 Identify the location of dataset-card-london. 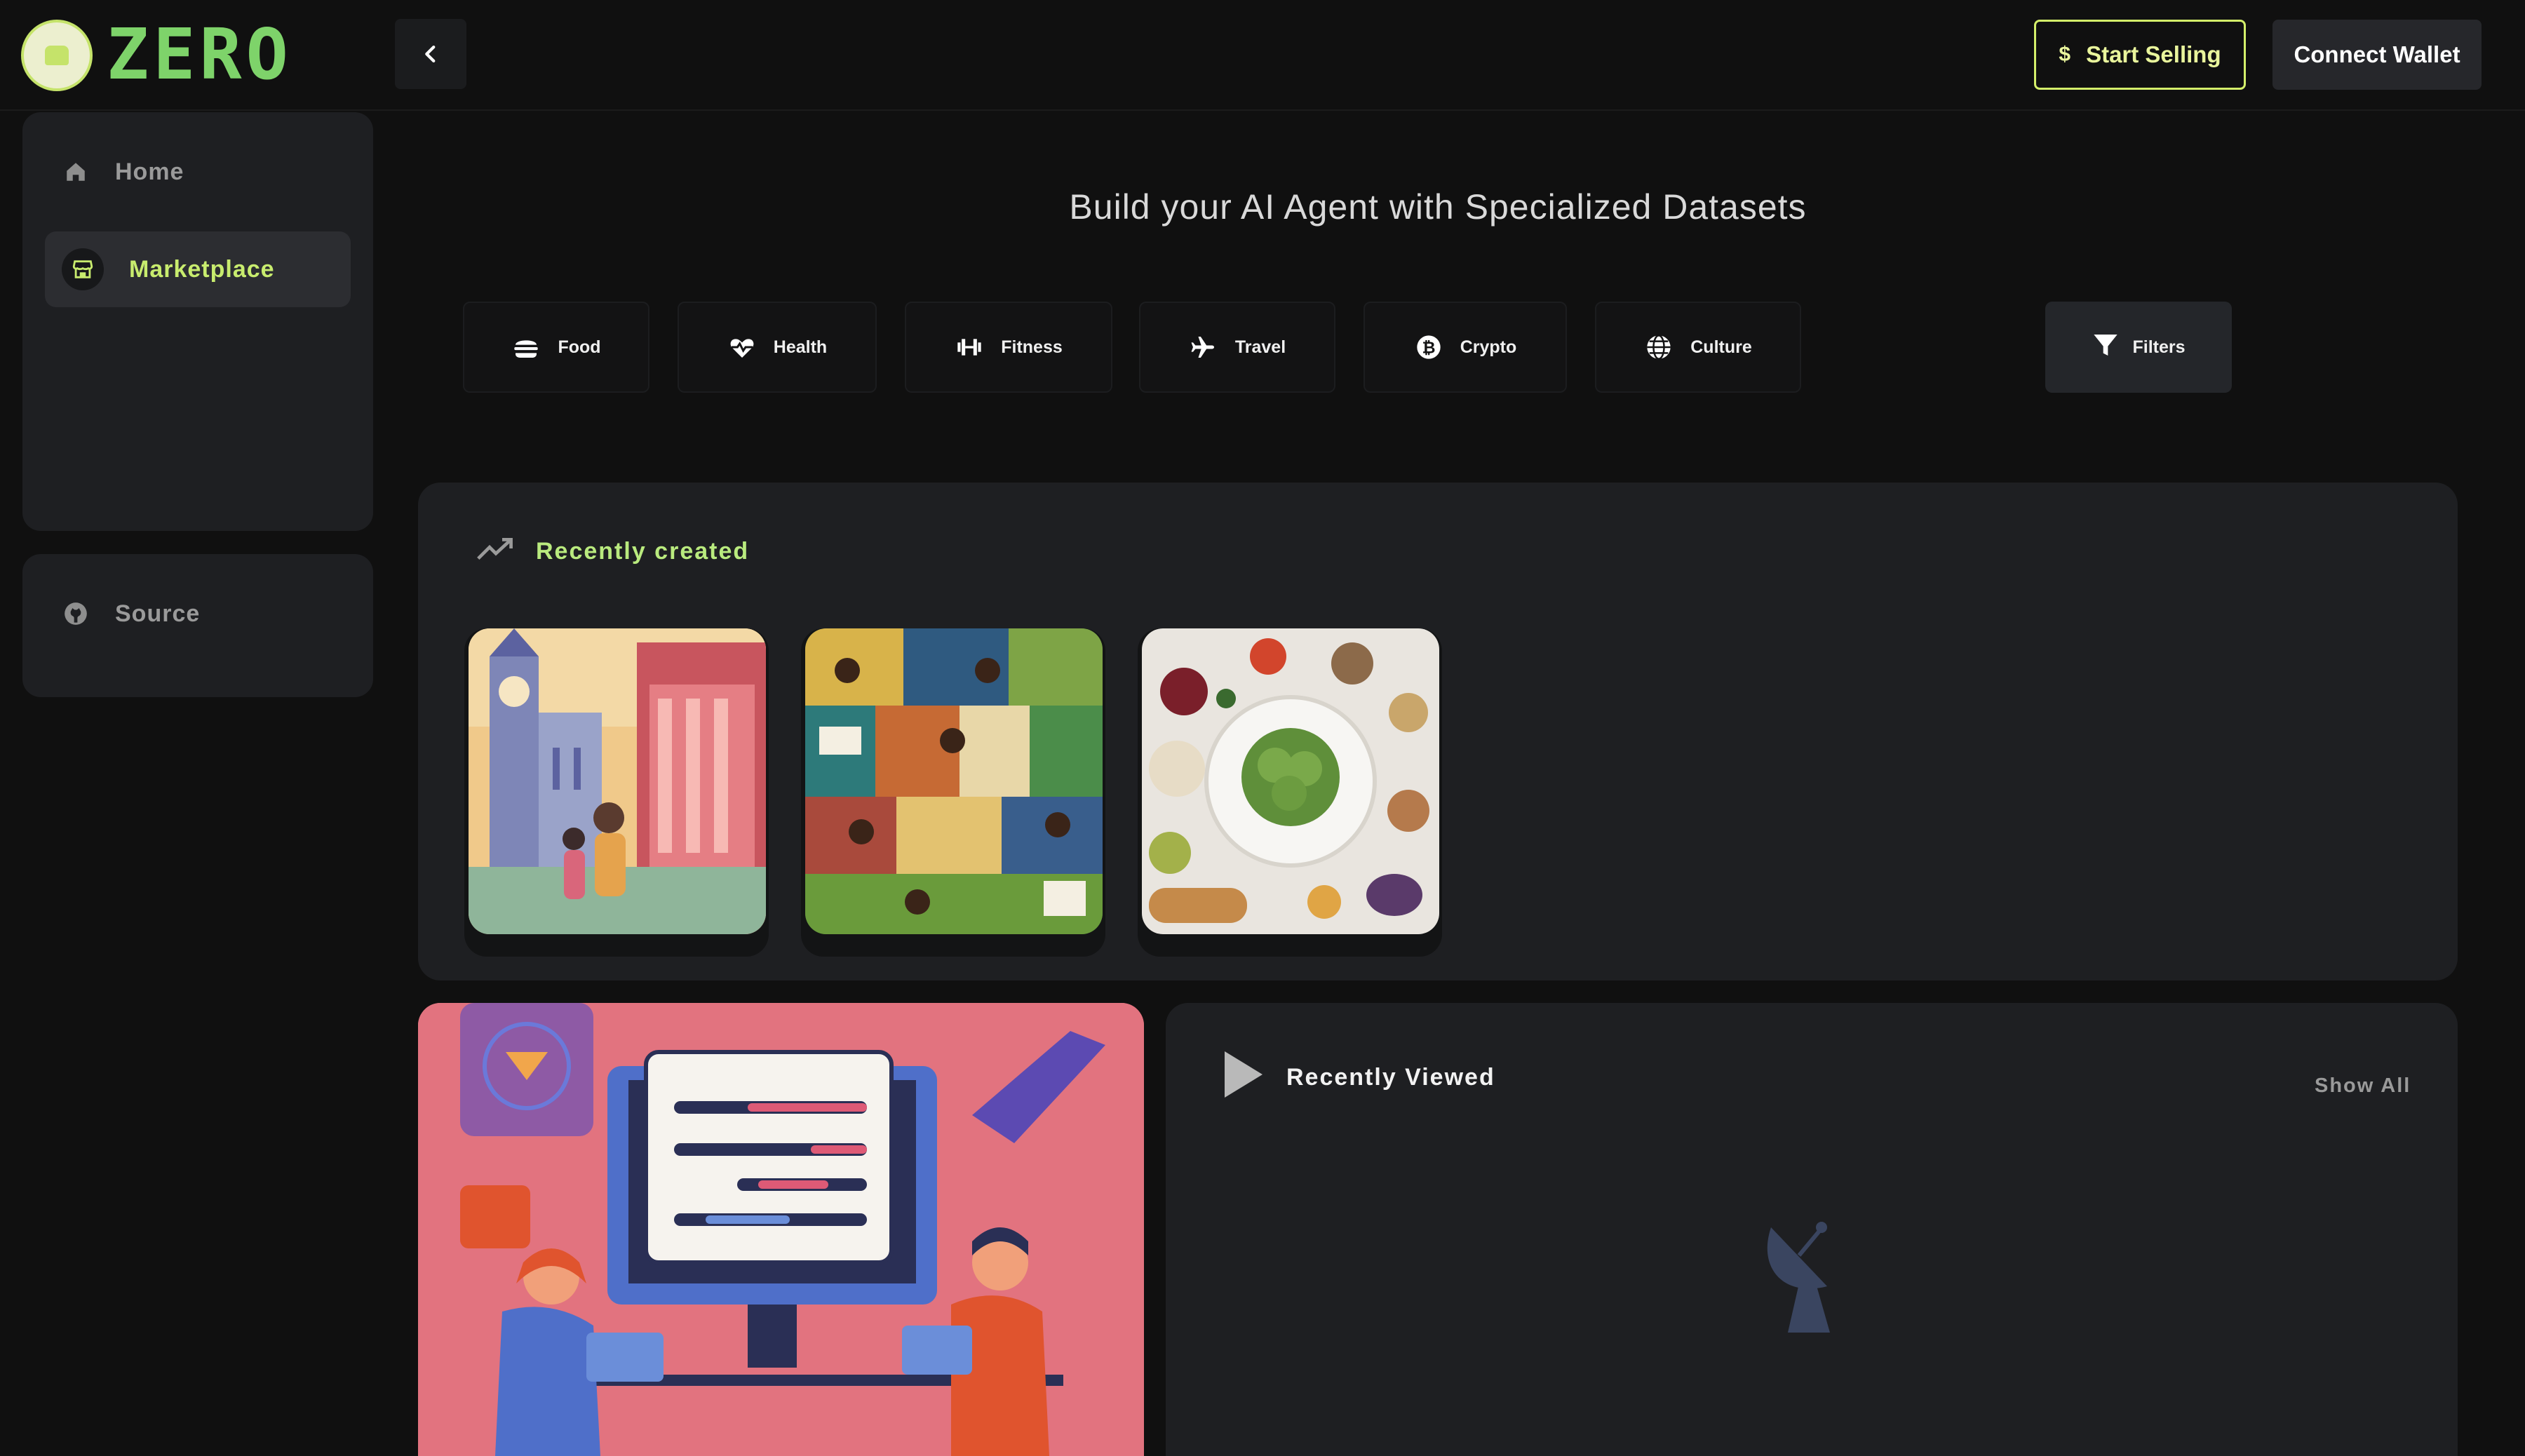
(616, 792).